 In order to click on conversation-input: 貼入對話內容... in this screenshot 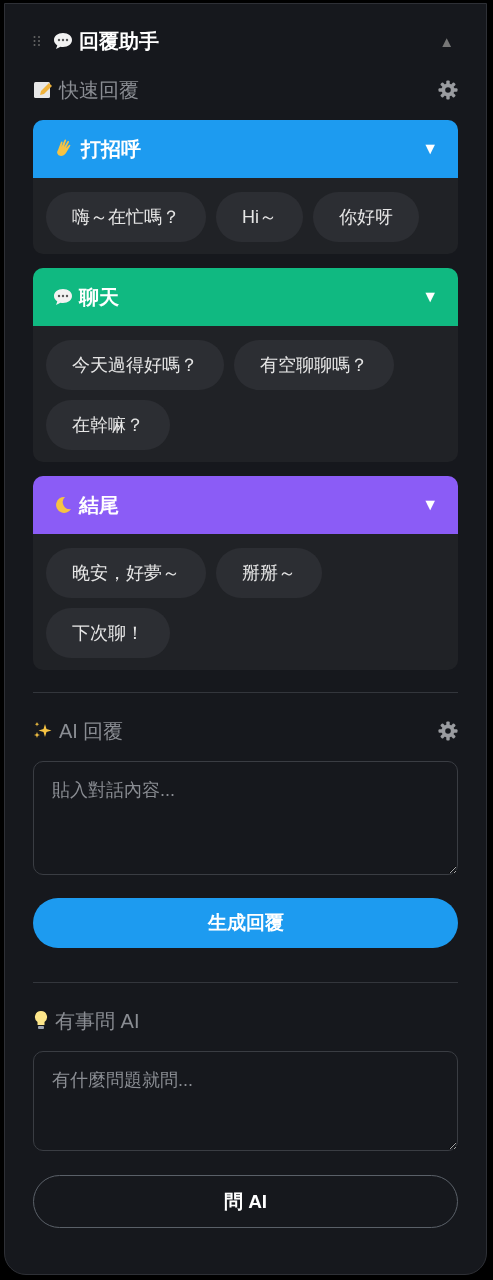, I will do `click(245, 818)`.